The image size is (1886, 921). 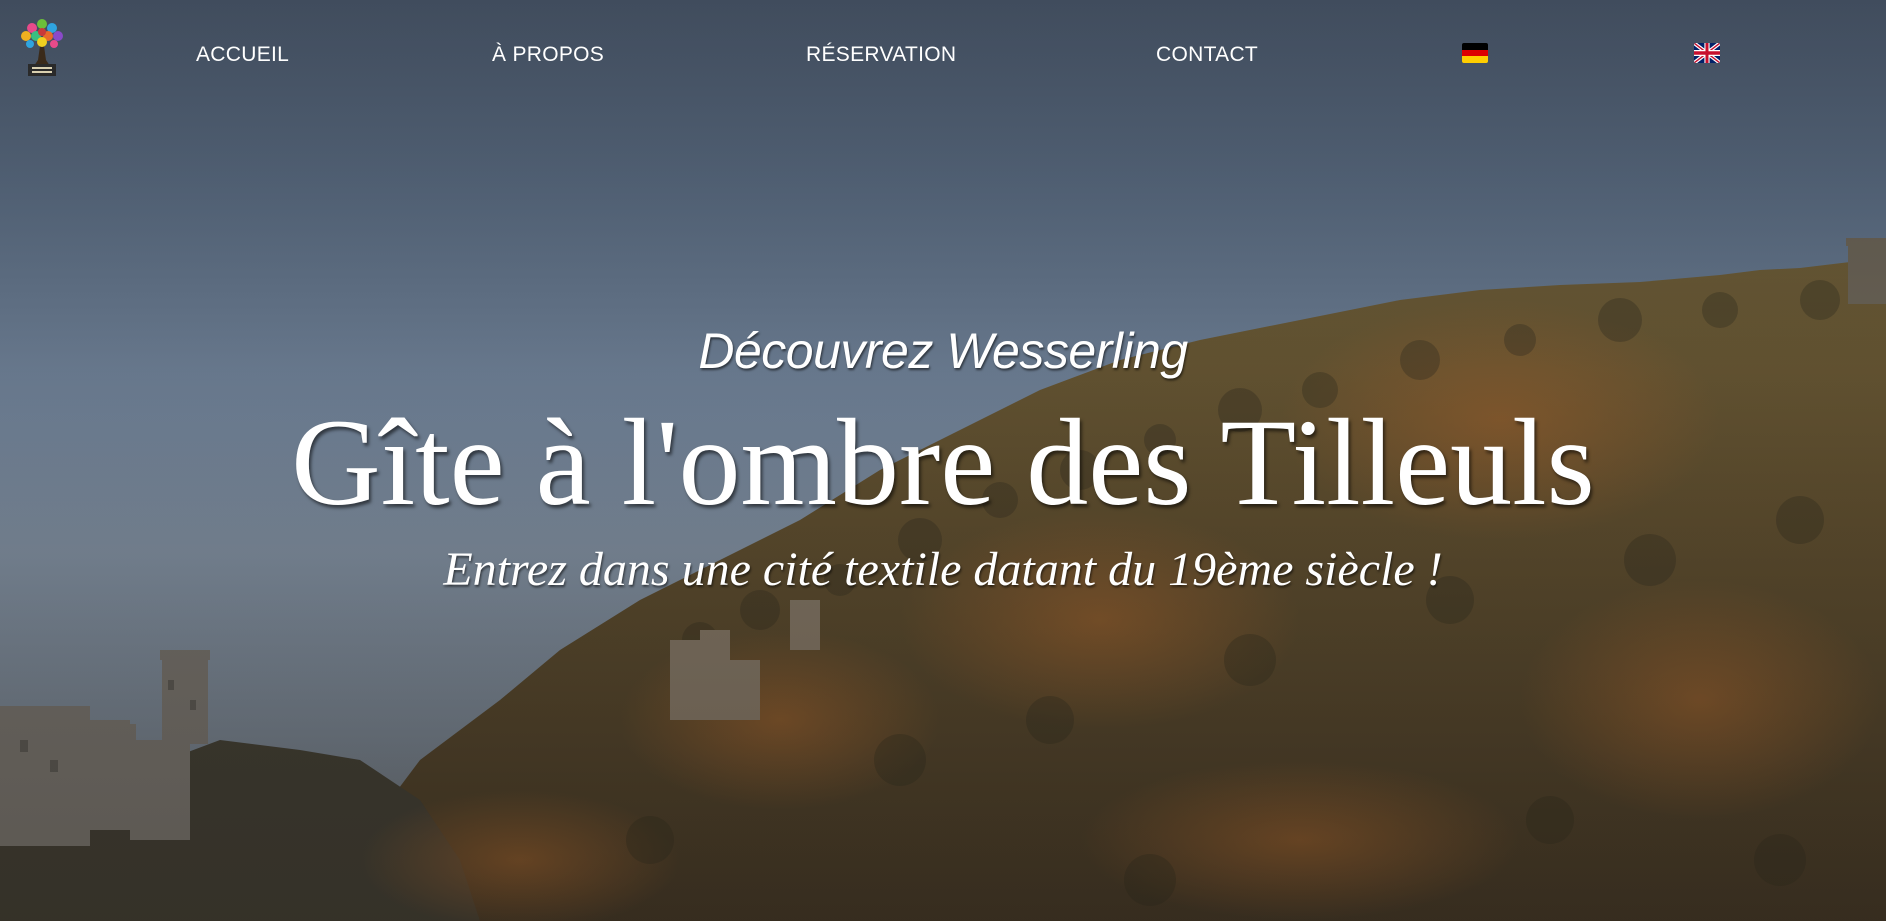 What do you see at coordinates (42, 45) in the screenshot?
I see `tree-logo-icon` at bounding box center [42, 45].